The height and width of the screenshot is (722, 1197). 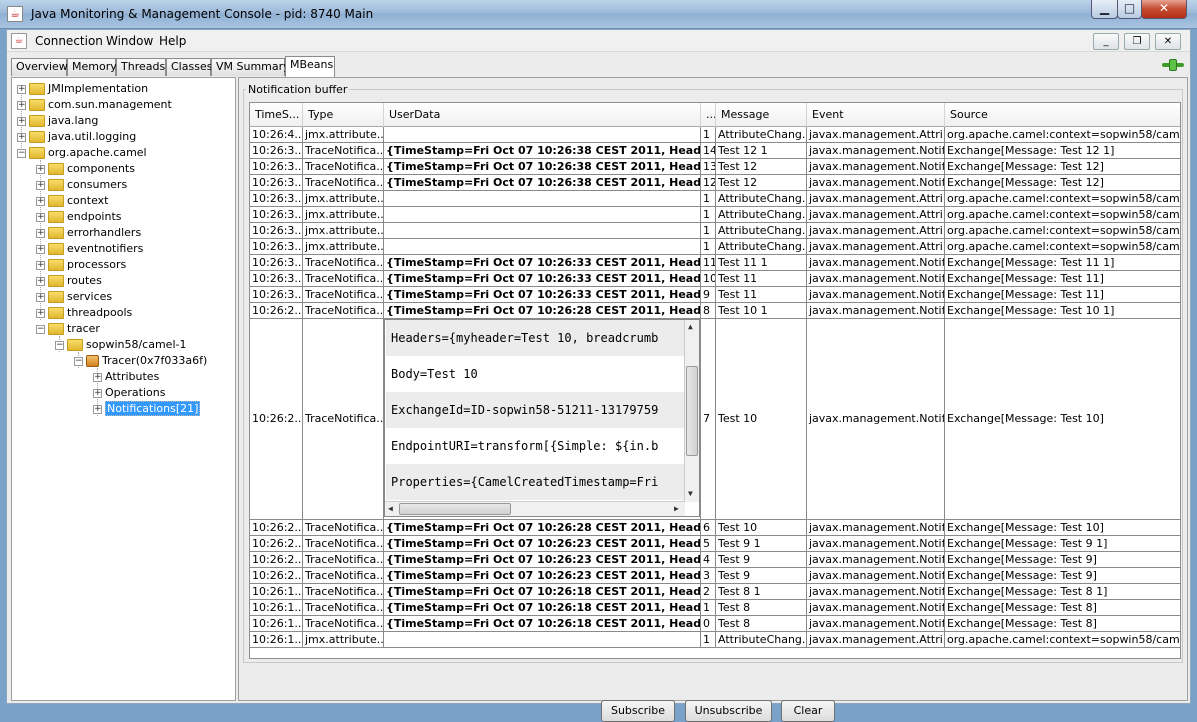 I want to click on detail-vertical-scrollbar: ▲ ▼, so click(x=691, y=411).